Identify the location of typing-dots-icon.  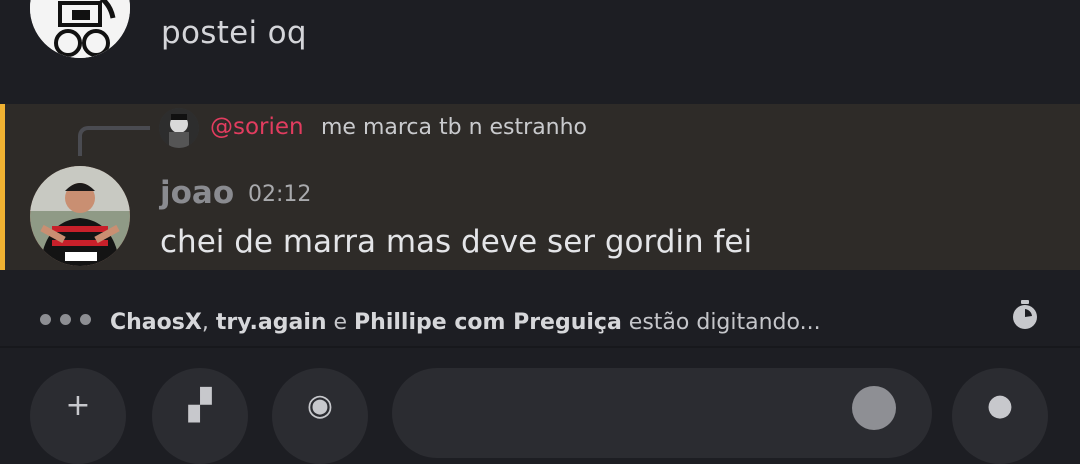
(70, 319).